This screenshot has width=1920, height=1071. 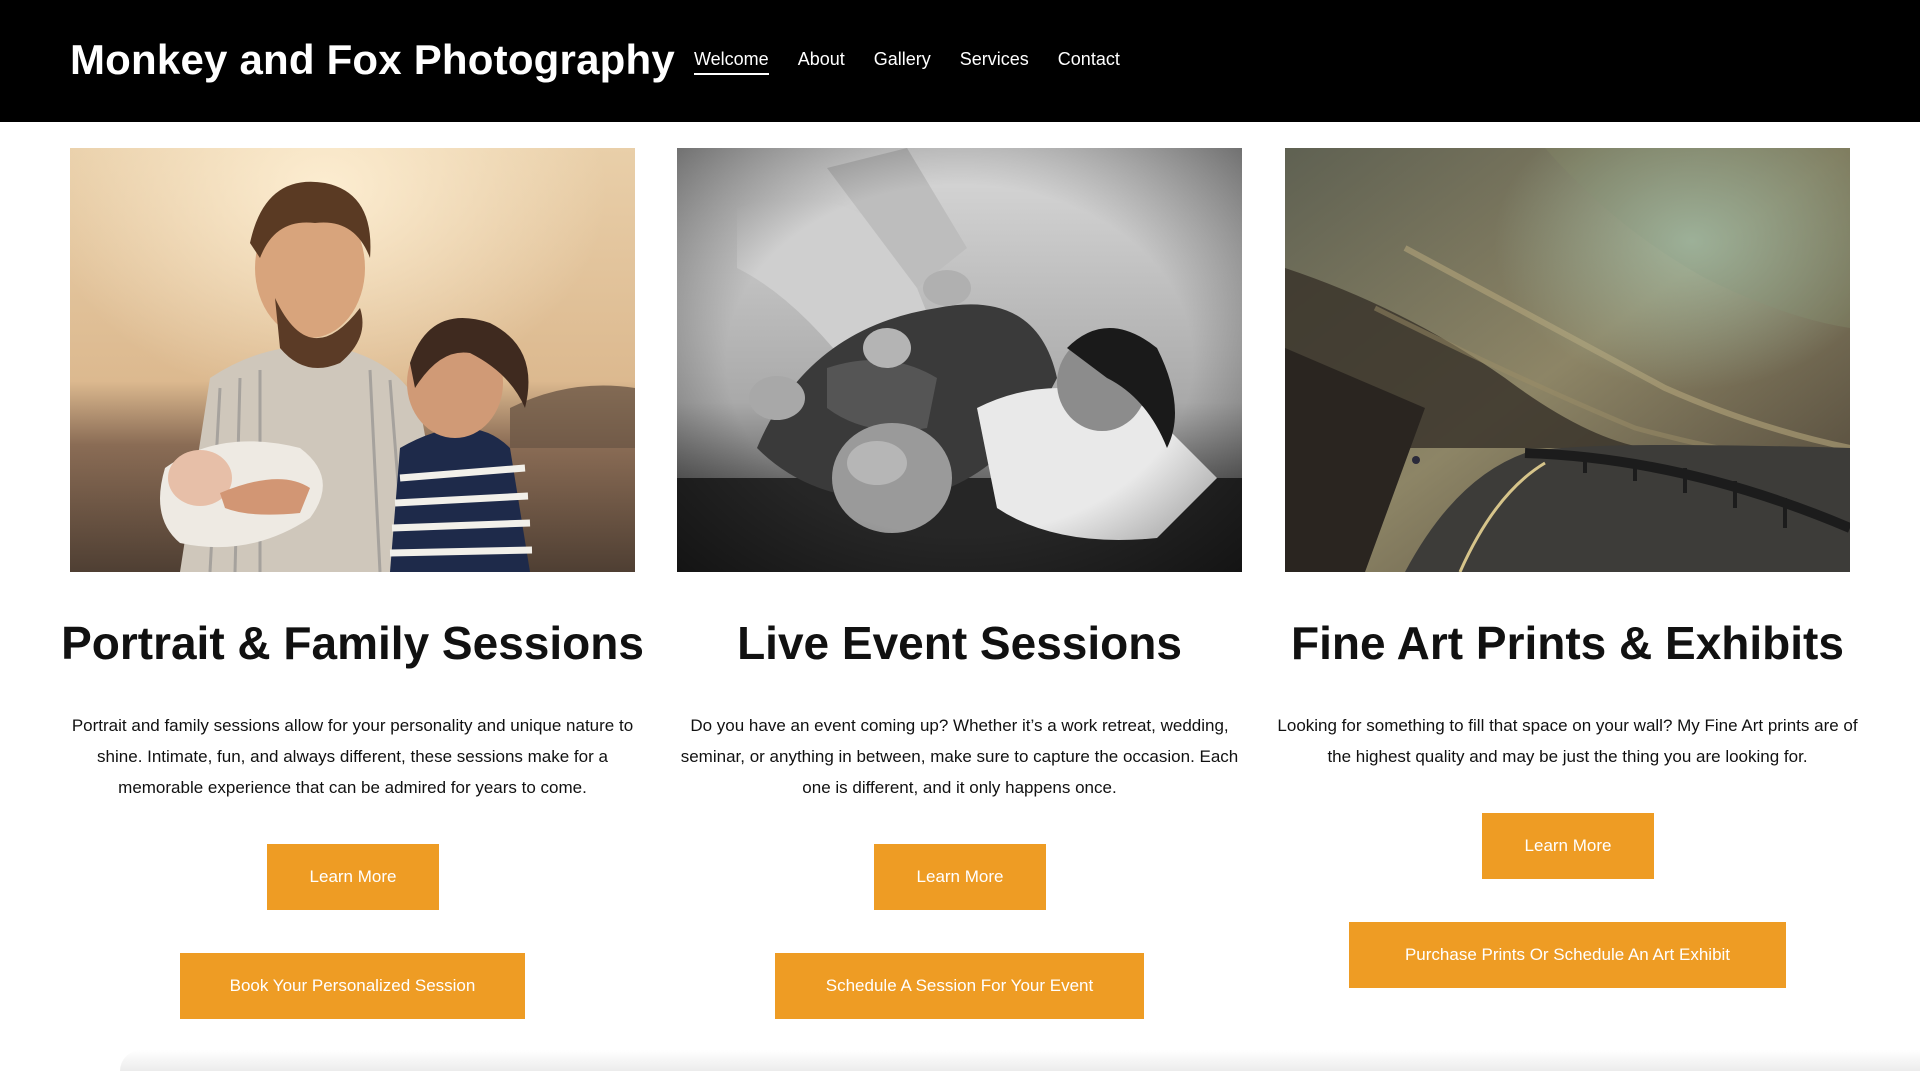 I want to click on book-session-button: Book Your Personalized Session, so click(x=352, y=986).